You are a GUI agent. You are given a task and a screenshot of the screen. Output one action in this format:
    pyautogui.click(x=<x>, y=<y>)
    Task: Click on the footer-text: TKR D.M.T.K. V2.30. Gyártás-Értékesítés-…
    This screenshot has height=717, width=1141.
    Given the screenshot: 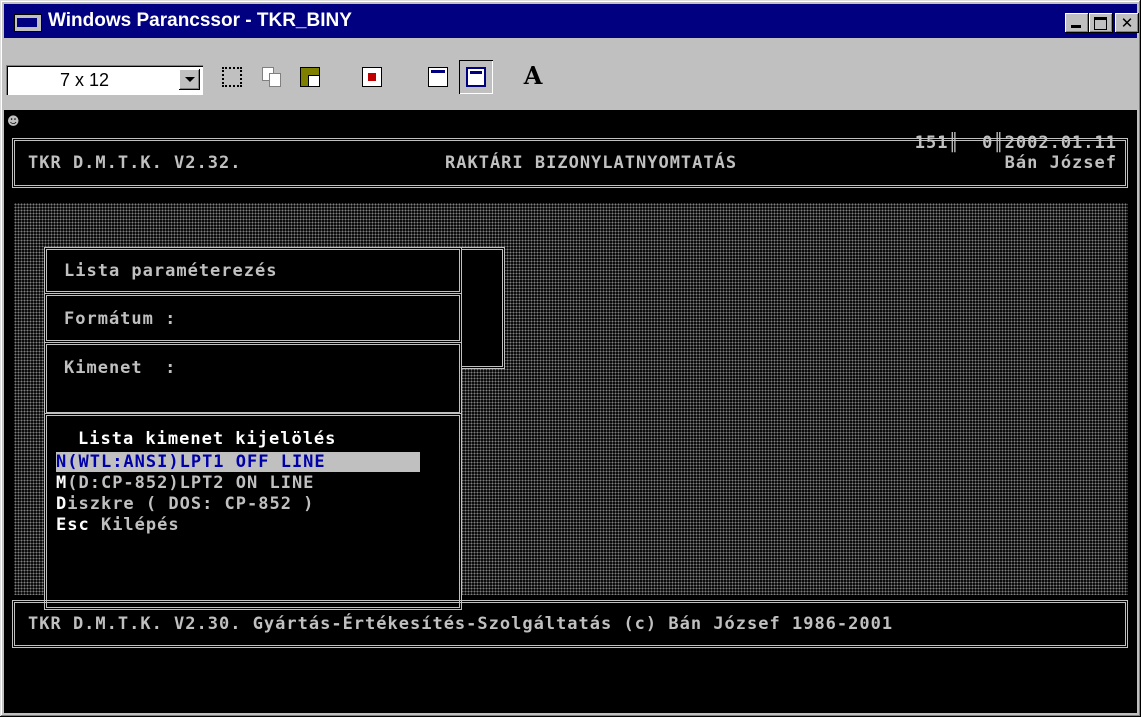 What is the action you would take?
    pyautogui.click(x=461, y=624)
    